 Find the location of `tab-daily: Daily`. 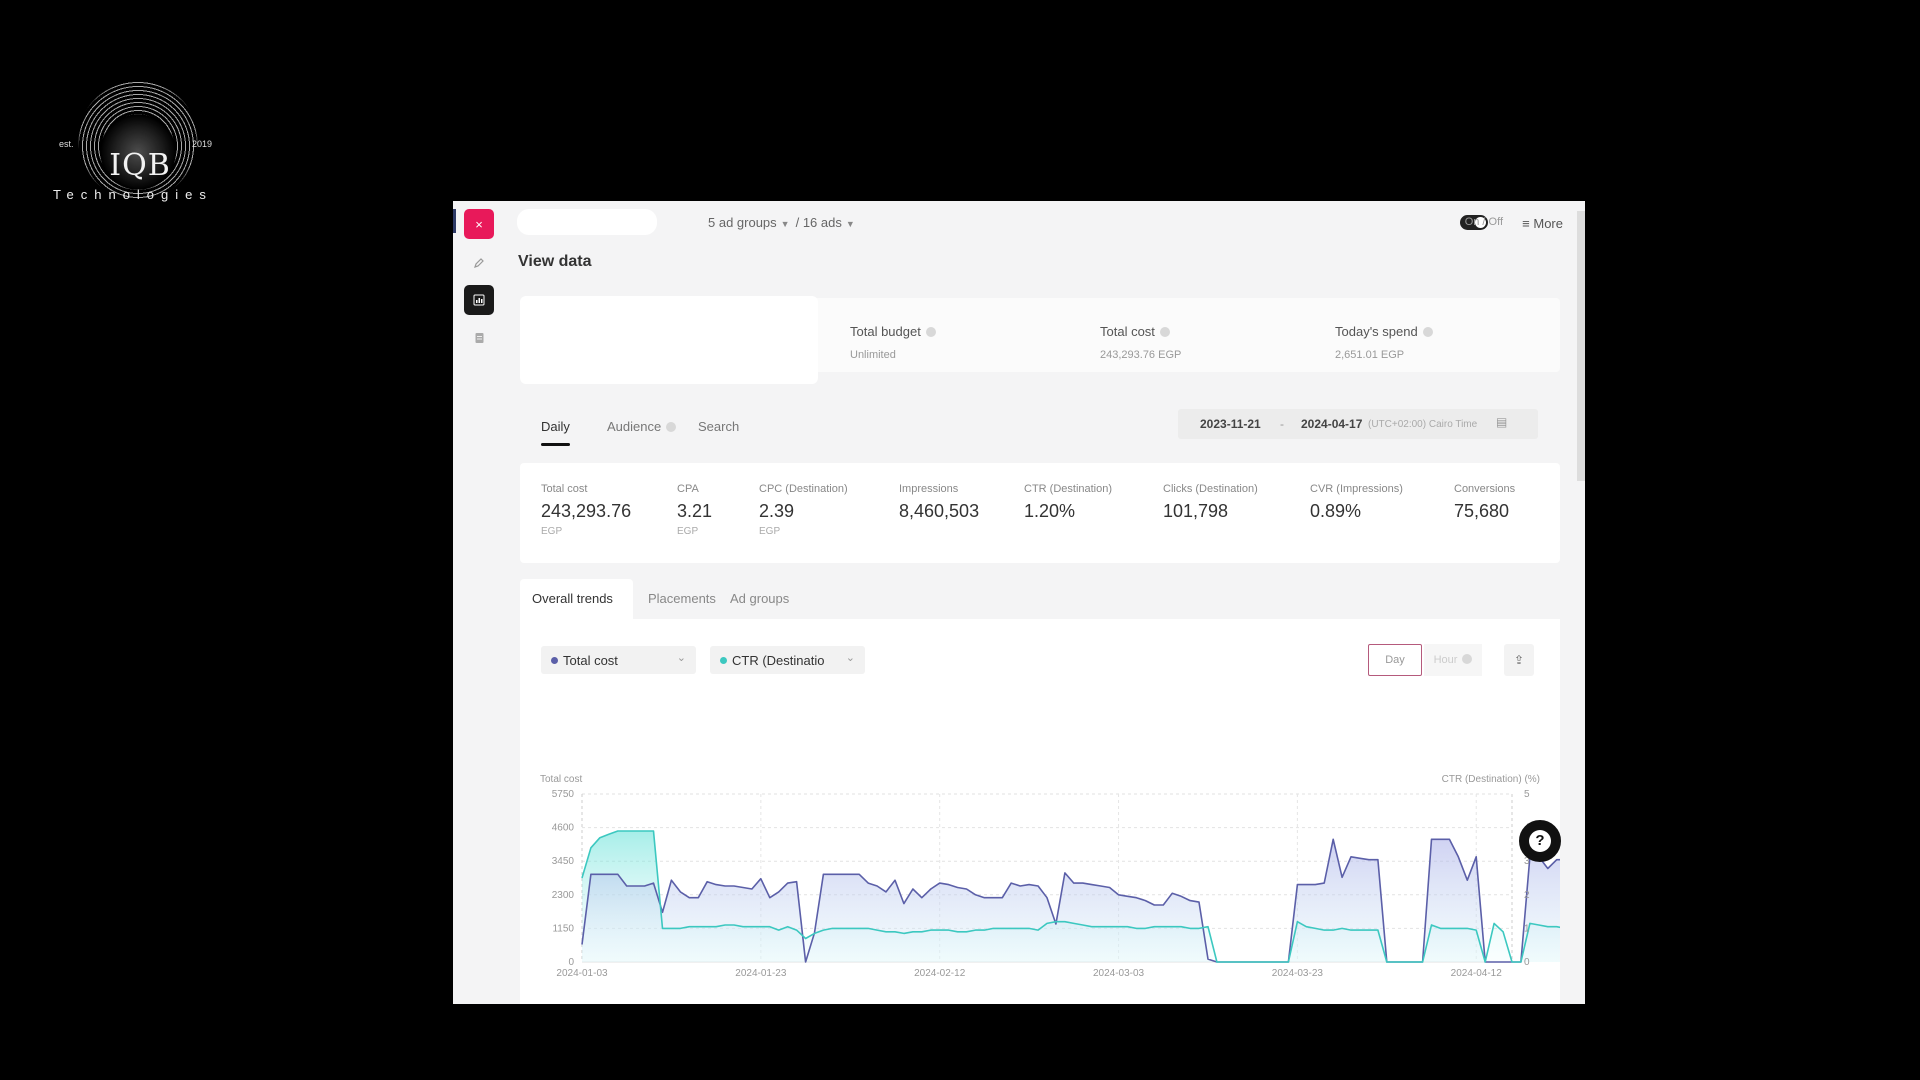

tab-daily: Daily is located at coordinates (555, 432).